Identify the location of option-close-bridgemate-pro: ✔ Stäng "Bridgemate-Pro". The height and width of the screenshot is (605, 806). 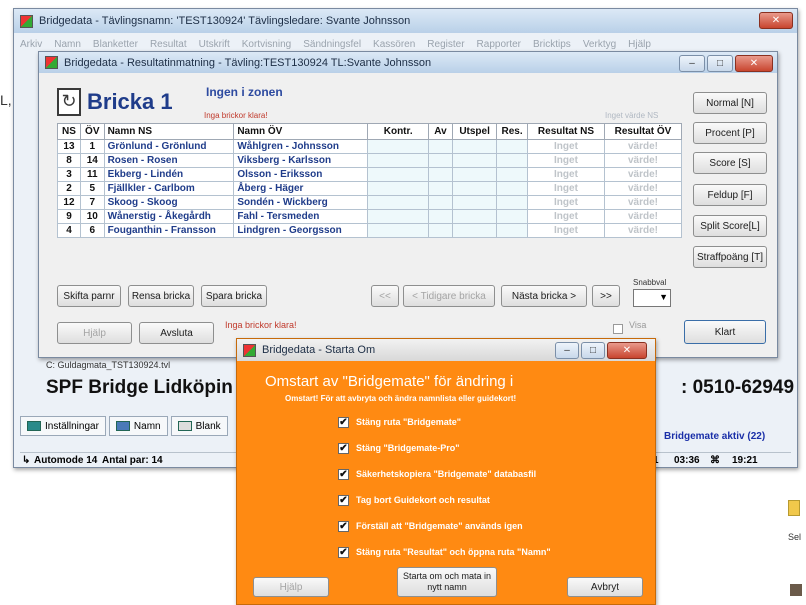
(399, 448).